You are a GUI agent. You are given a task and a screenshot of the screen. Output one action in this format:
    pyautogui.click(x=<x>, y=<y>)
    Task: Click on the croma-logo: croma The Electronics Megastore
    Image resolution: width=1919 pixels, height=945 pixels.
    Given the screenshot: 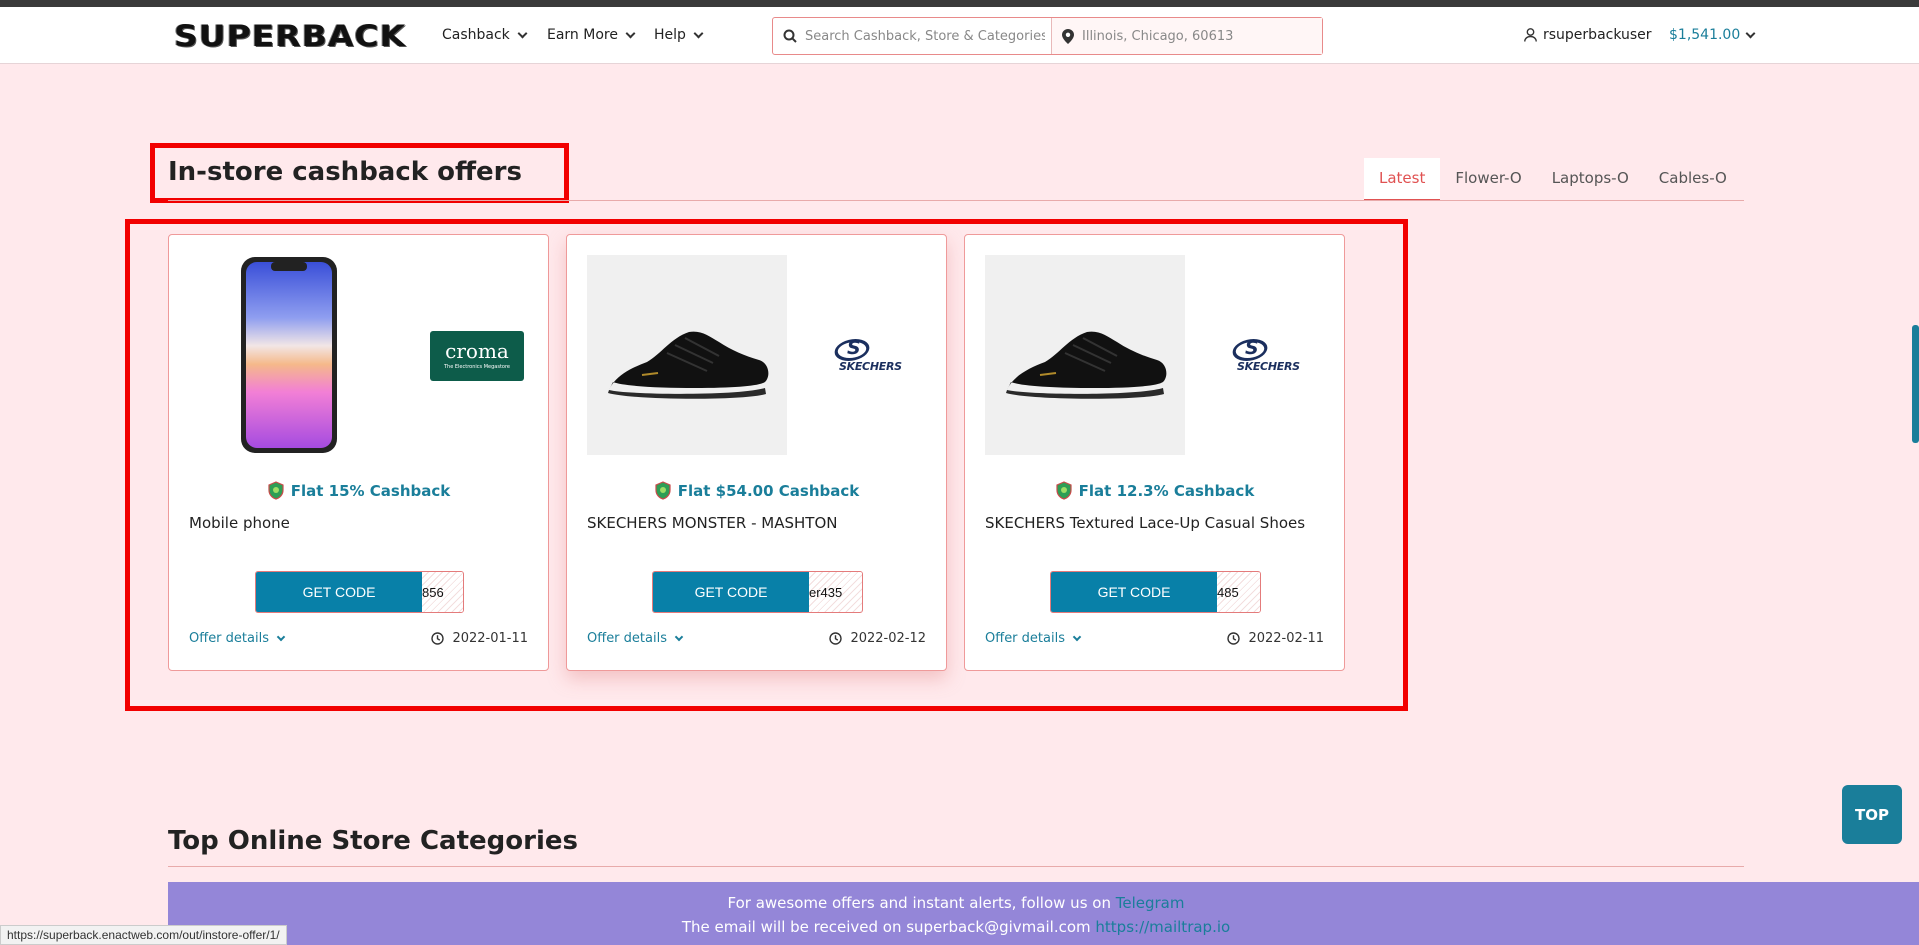 What is the action you would take?
    pyautogui.click(x=477, y=356)
    